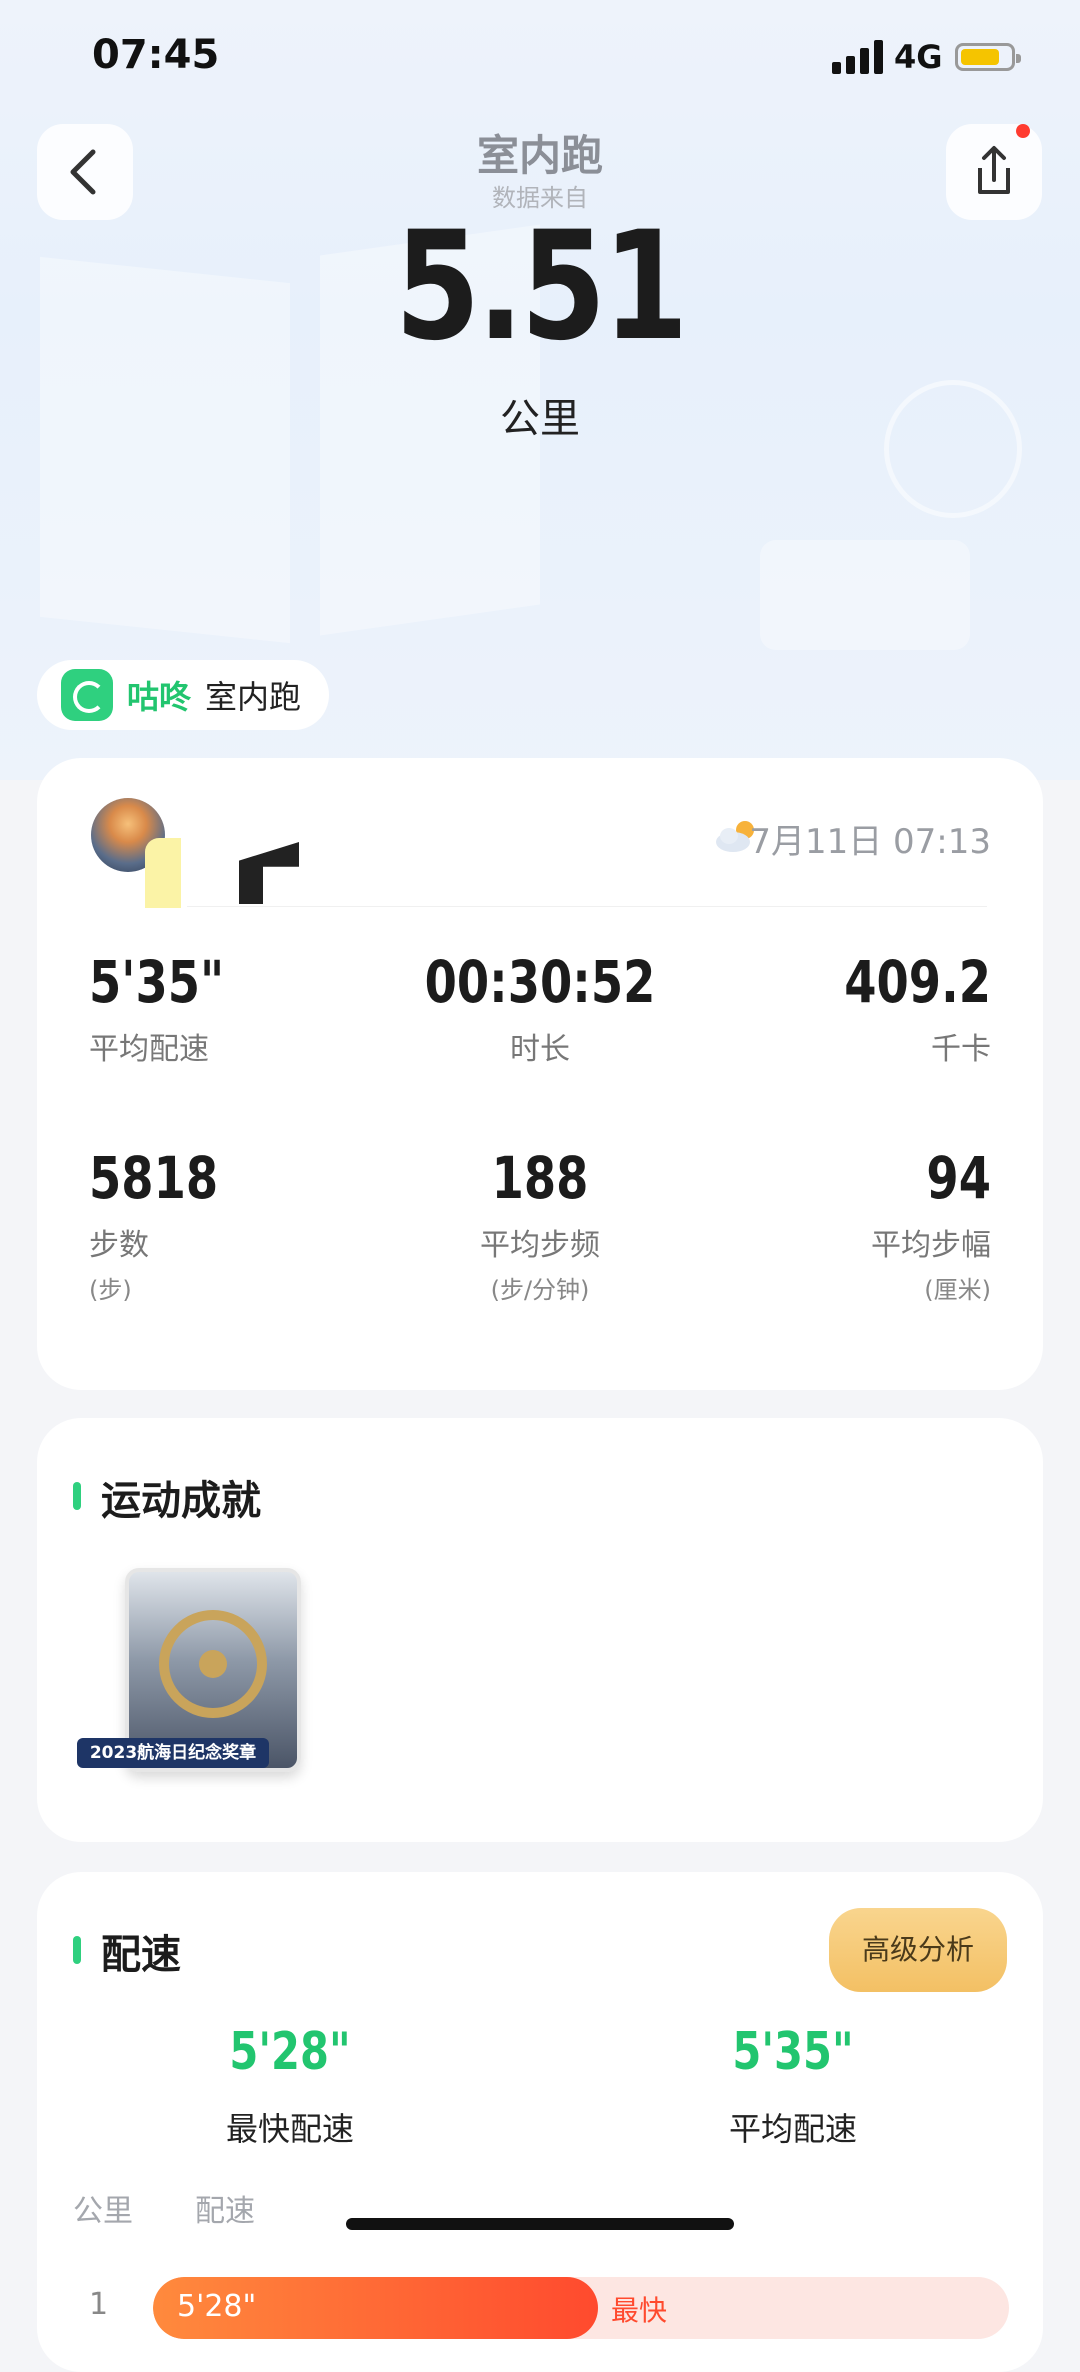 The height and width of the screenshot is (2372, 1080). I want to click on stat-steps: 5818 步数 (步), so click(154, 1224).